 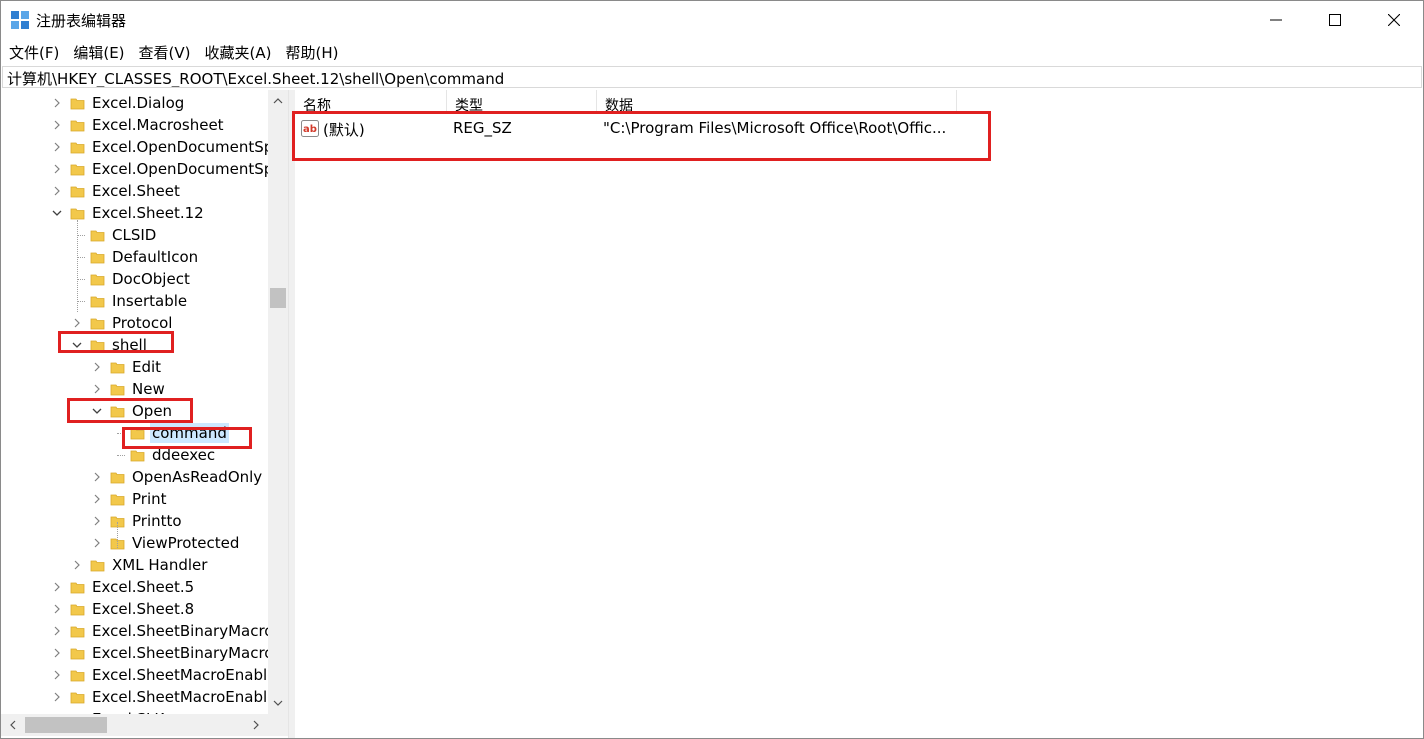 What do you see at coordinates (238, 52) in the screenshot?
I see `menu-favorites: 收藏夹(A)` at bounding box center [238, 52].